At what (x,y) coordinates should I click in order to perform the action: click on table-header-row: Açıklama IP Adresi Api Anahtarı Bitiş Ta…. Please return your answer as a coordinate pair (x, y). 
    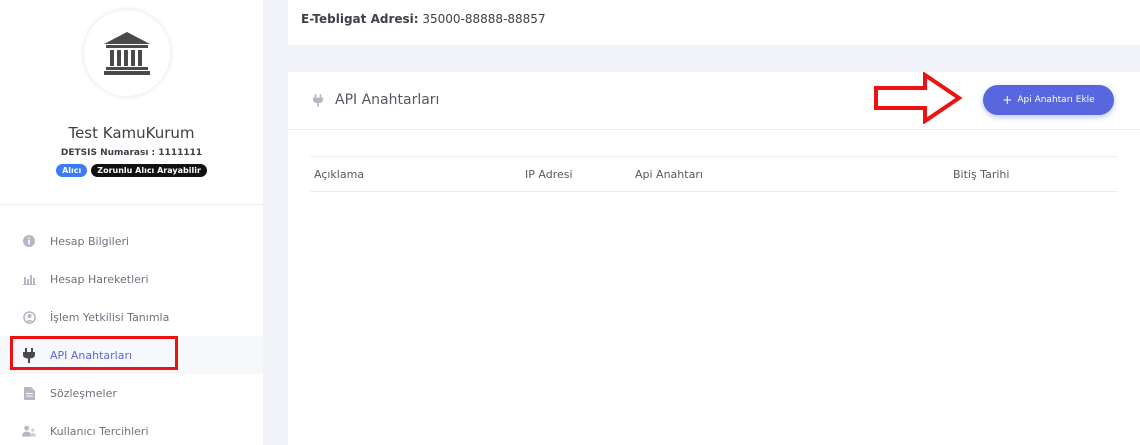
    Looking at the image, I should click on (714, 174).